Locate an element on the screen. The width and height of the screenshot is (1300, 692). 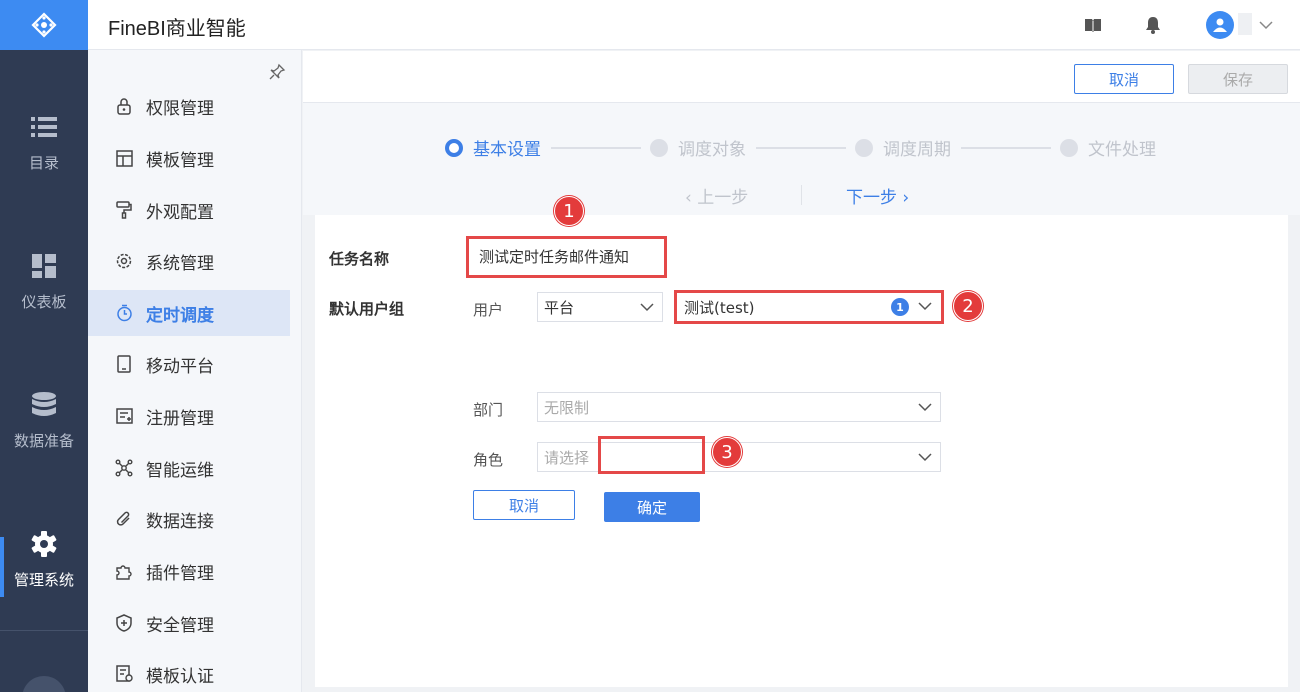
user-icon is located at coordinates (1220, 25).